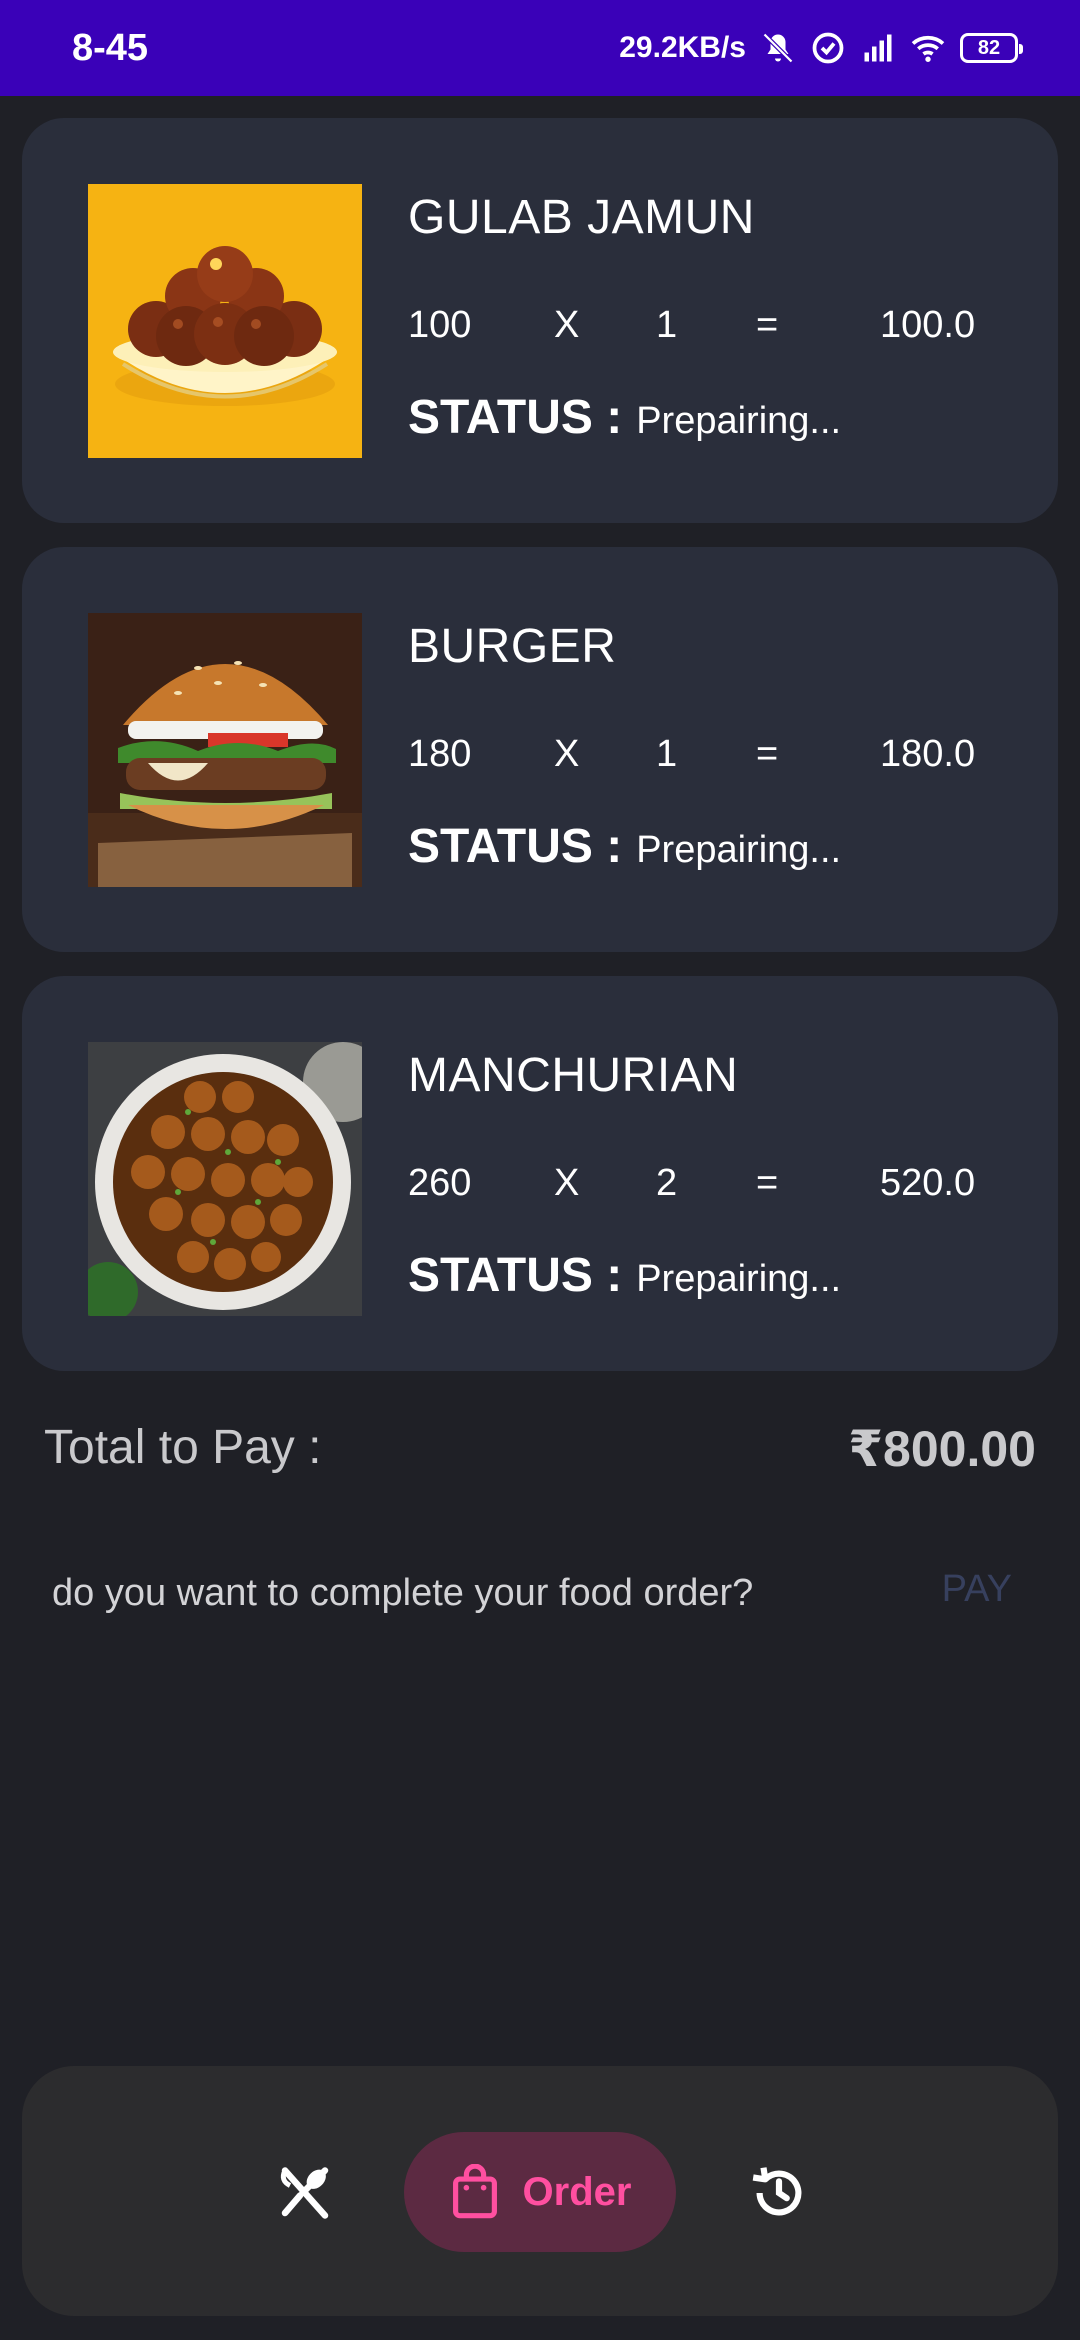  I want to click on history-icon, so click(777, 2191).